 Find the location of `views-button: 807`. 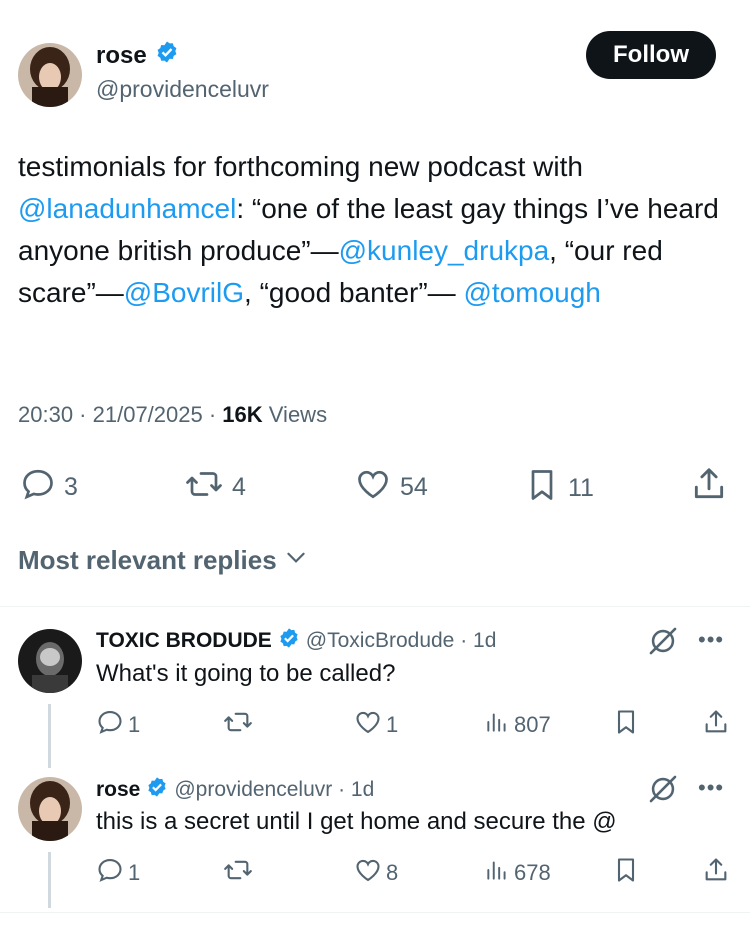

views-button: 807 is located at coordinates (517, 725).